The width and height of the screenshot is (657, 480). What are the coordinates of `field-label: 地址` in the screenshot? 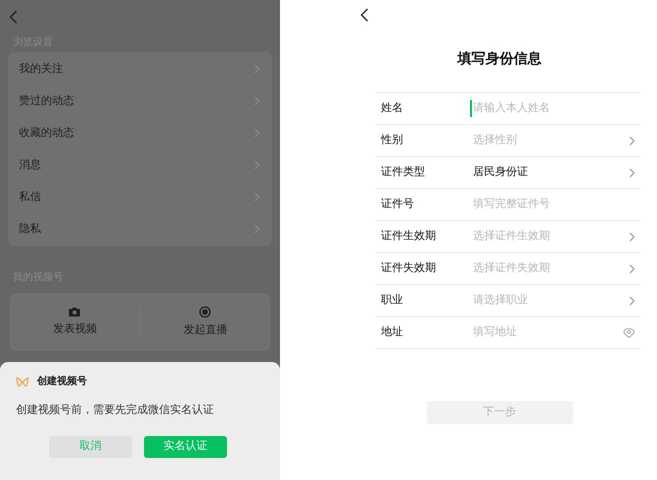 It's located at (392, 332).